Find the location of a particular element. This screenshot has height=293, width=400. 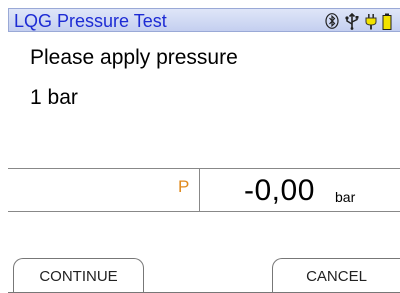

status-icons is located at coordinates (358, 21).